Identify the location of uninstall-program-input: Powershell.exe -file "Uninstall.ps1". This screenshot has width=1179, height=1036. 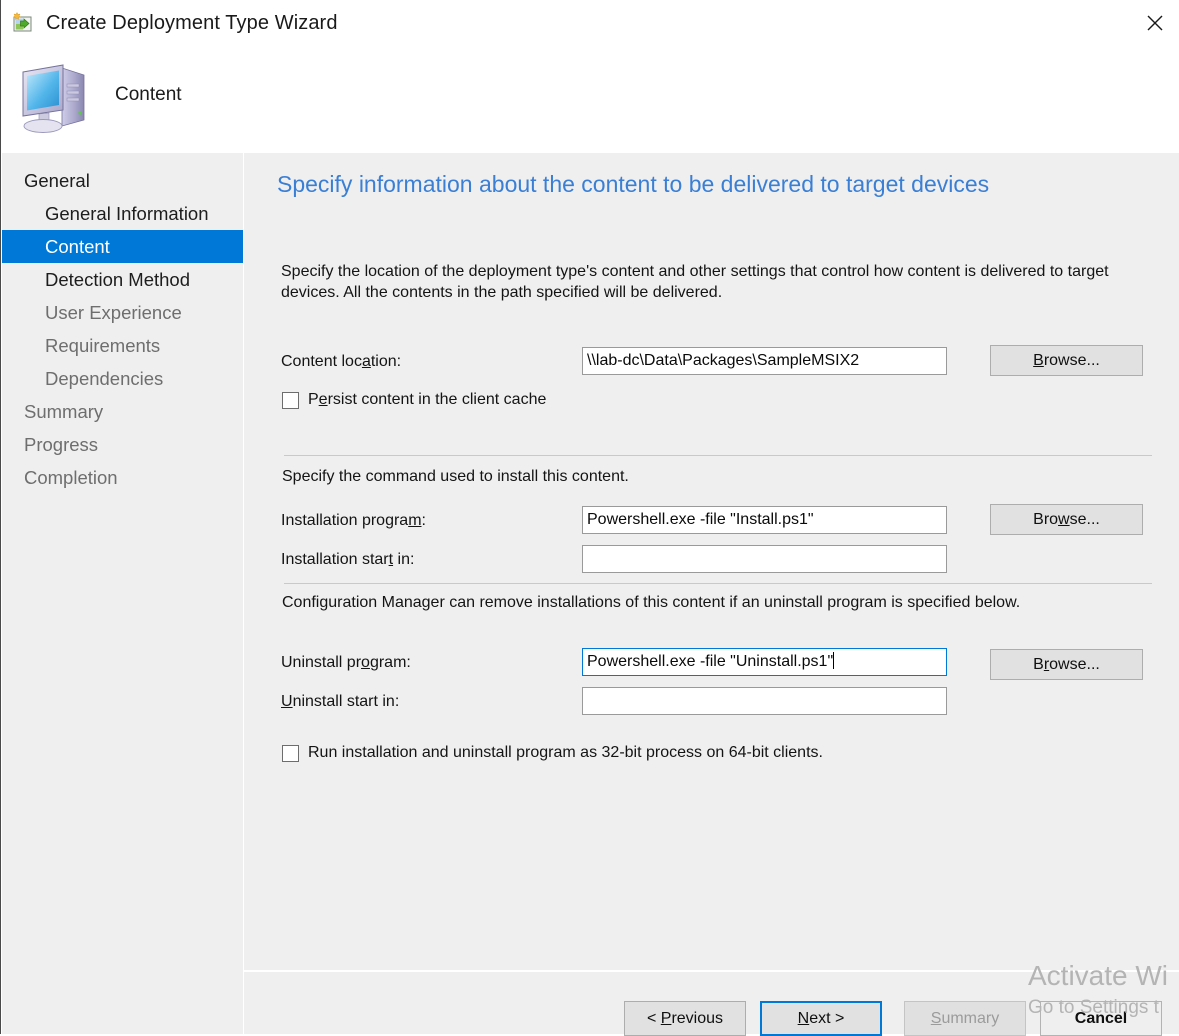
(764, 662).